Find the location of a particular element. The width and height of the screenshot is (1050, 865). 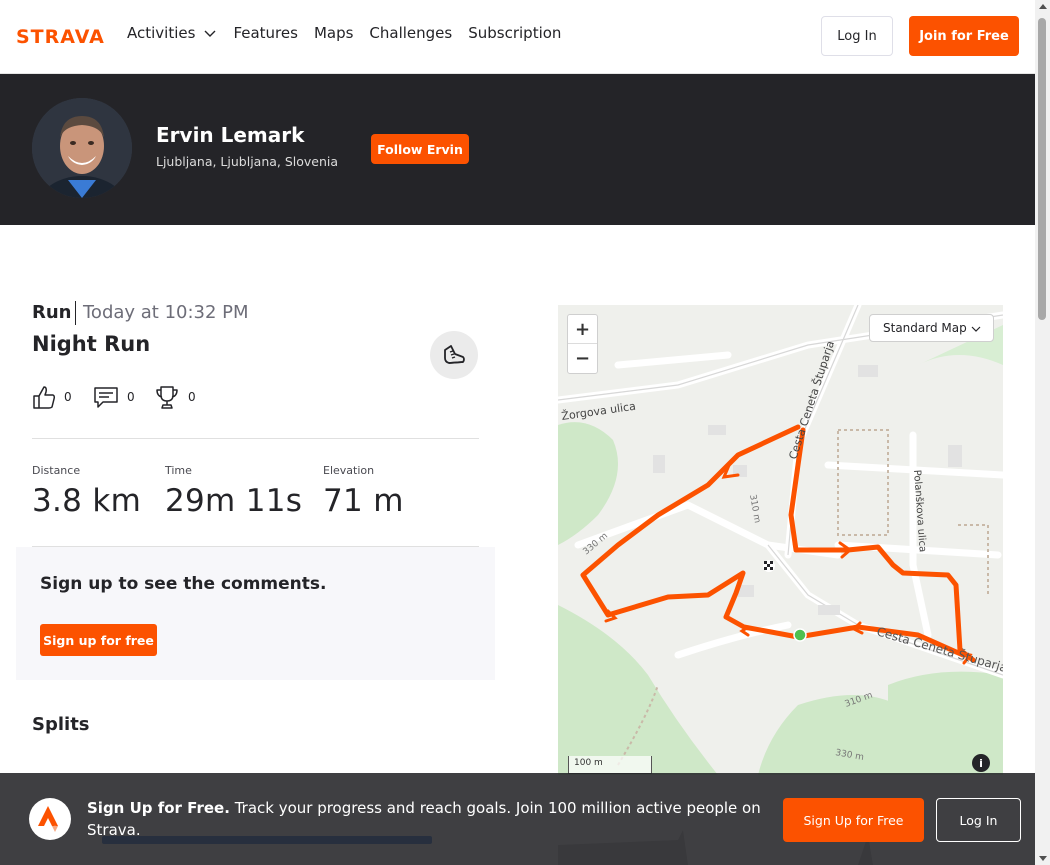

zoom-out-button: − is located at coordinates (582, 358).